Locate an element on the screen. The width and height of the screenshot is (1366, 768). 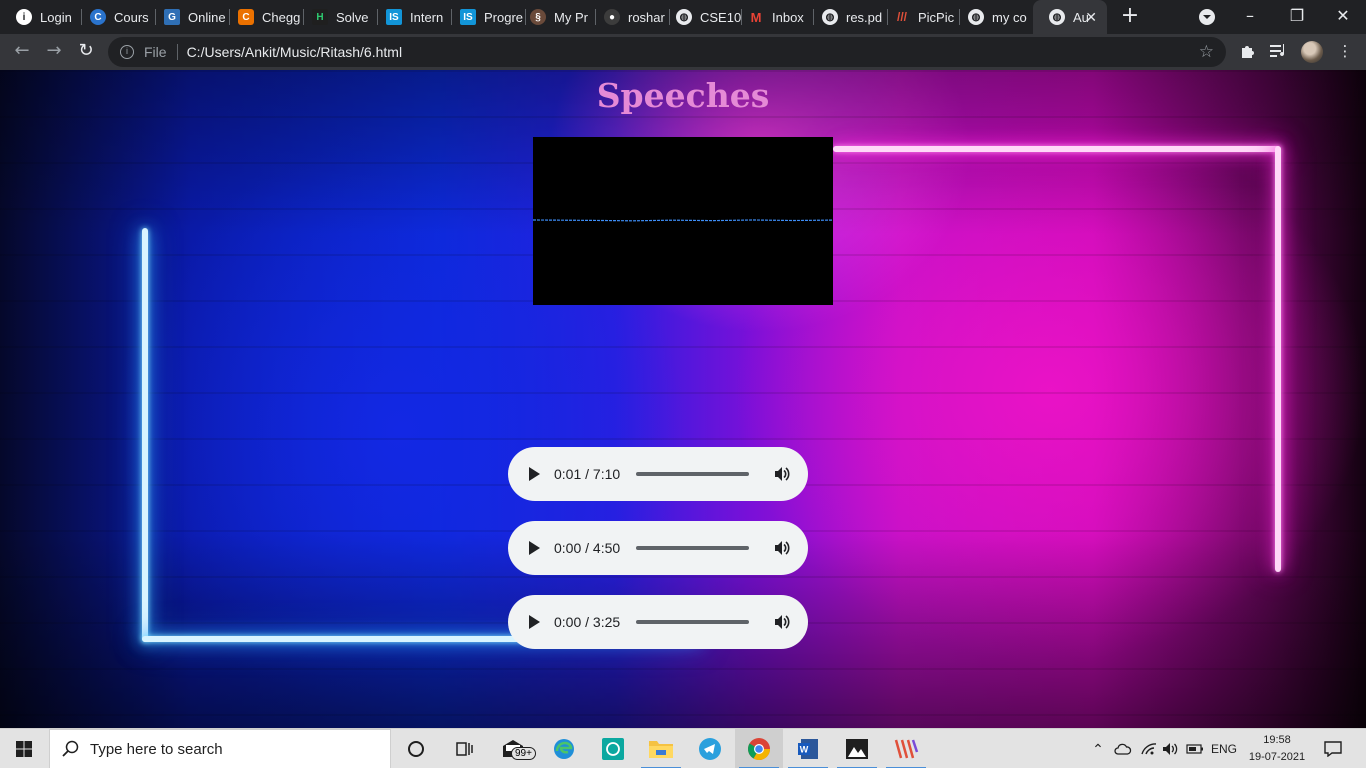
task-view-button is located at coordinates (464, 748).